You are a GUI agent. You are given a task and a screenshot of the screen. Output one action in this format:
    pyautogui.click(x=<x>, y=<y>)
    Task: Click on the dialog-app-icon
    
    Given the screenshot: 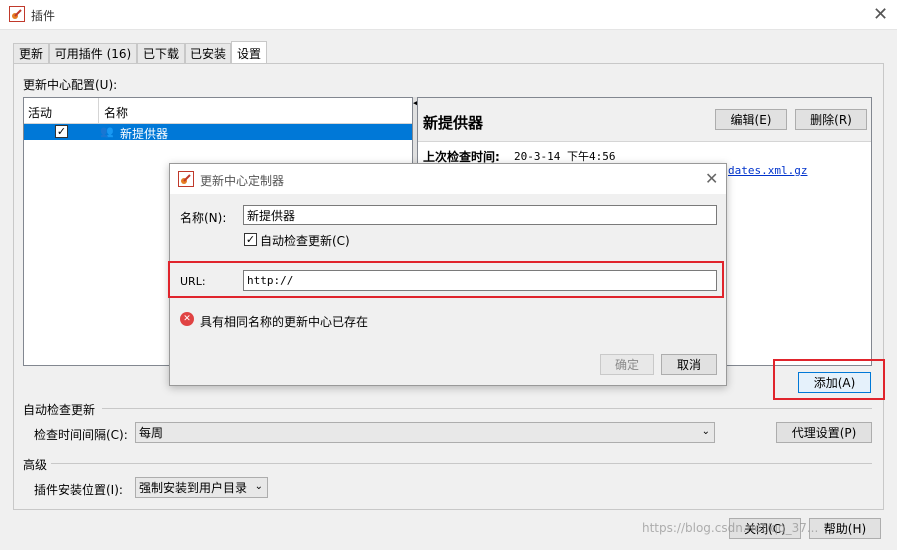 What is the action you would take?
    pyautogui.click(x=186, y=179)
    